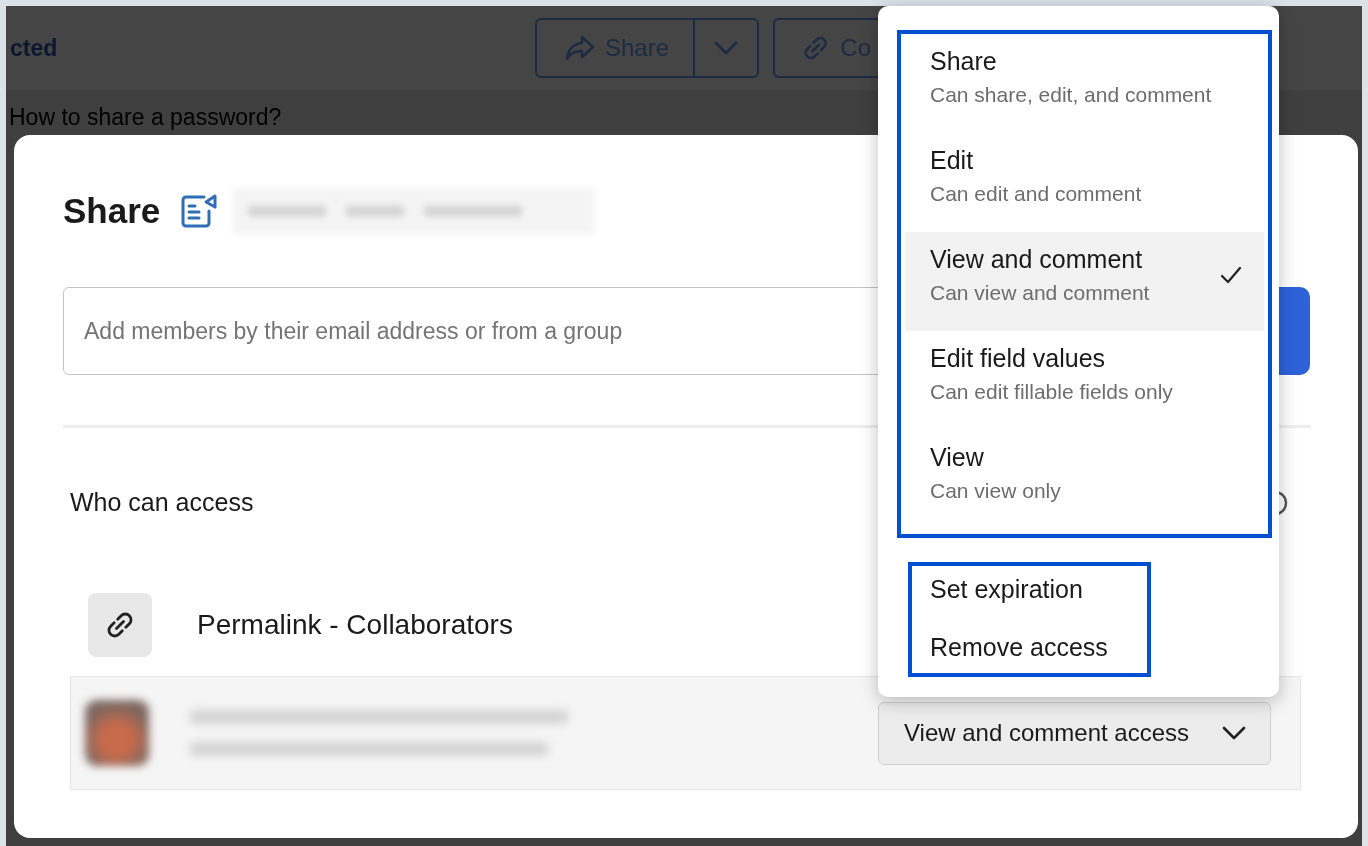 The width and height of the screenshot is (1368, 846). What do you see at coordinates (1084, 281) in the screenshot?
I see `menu-item: View and comment Can view and comment` at bounding box center [1084, 281].